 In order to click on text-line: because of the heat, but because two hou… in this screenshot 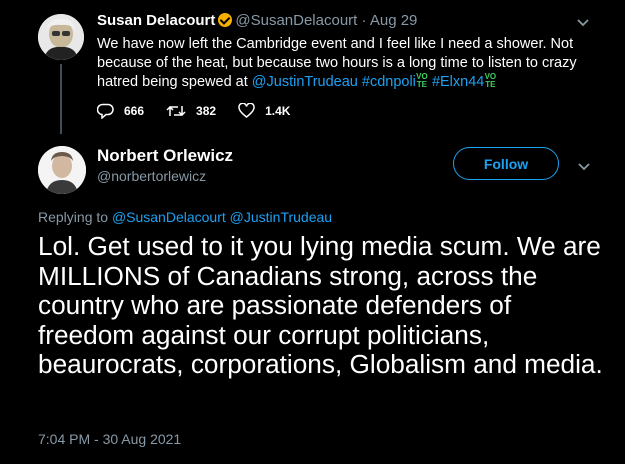, I will do `click(337, 63)`.